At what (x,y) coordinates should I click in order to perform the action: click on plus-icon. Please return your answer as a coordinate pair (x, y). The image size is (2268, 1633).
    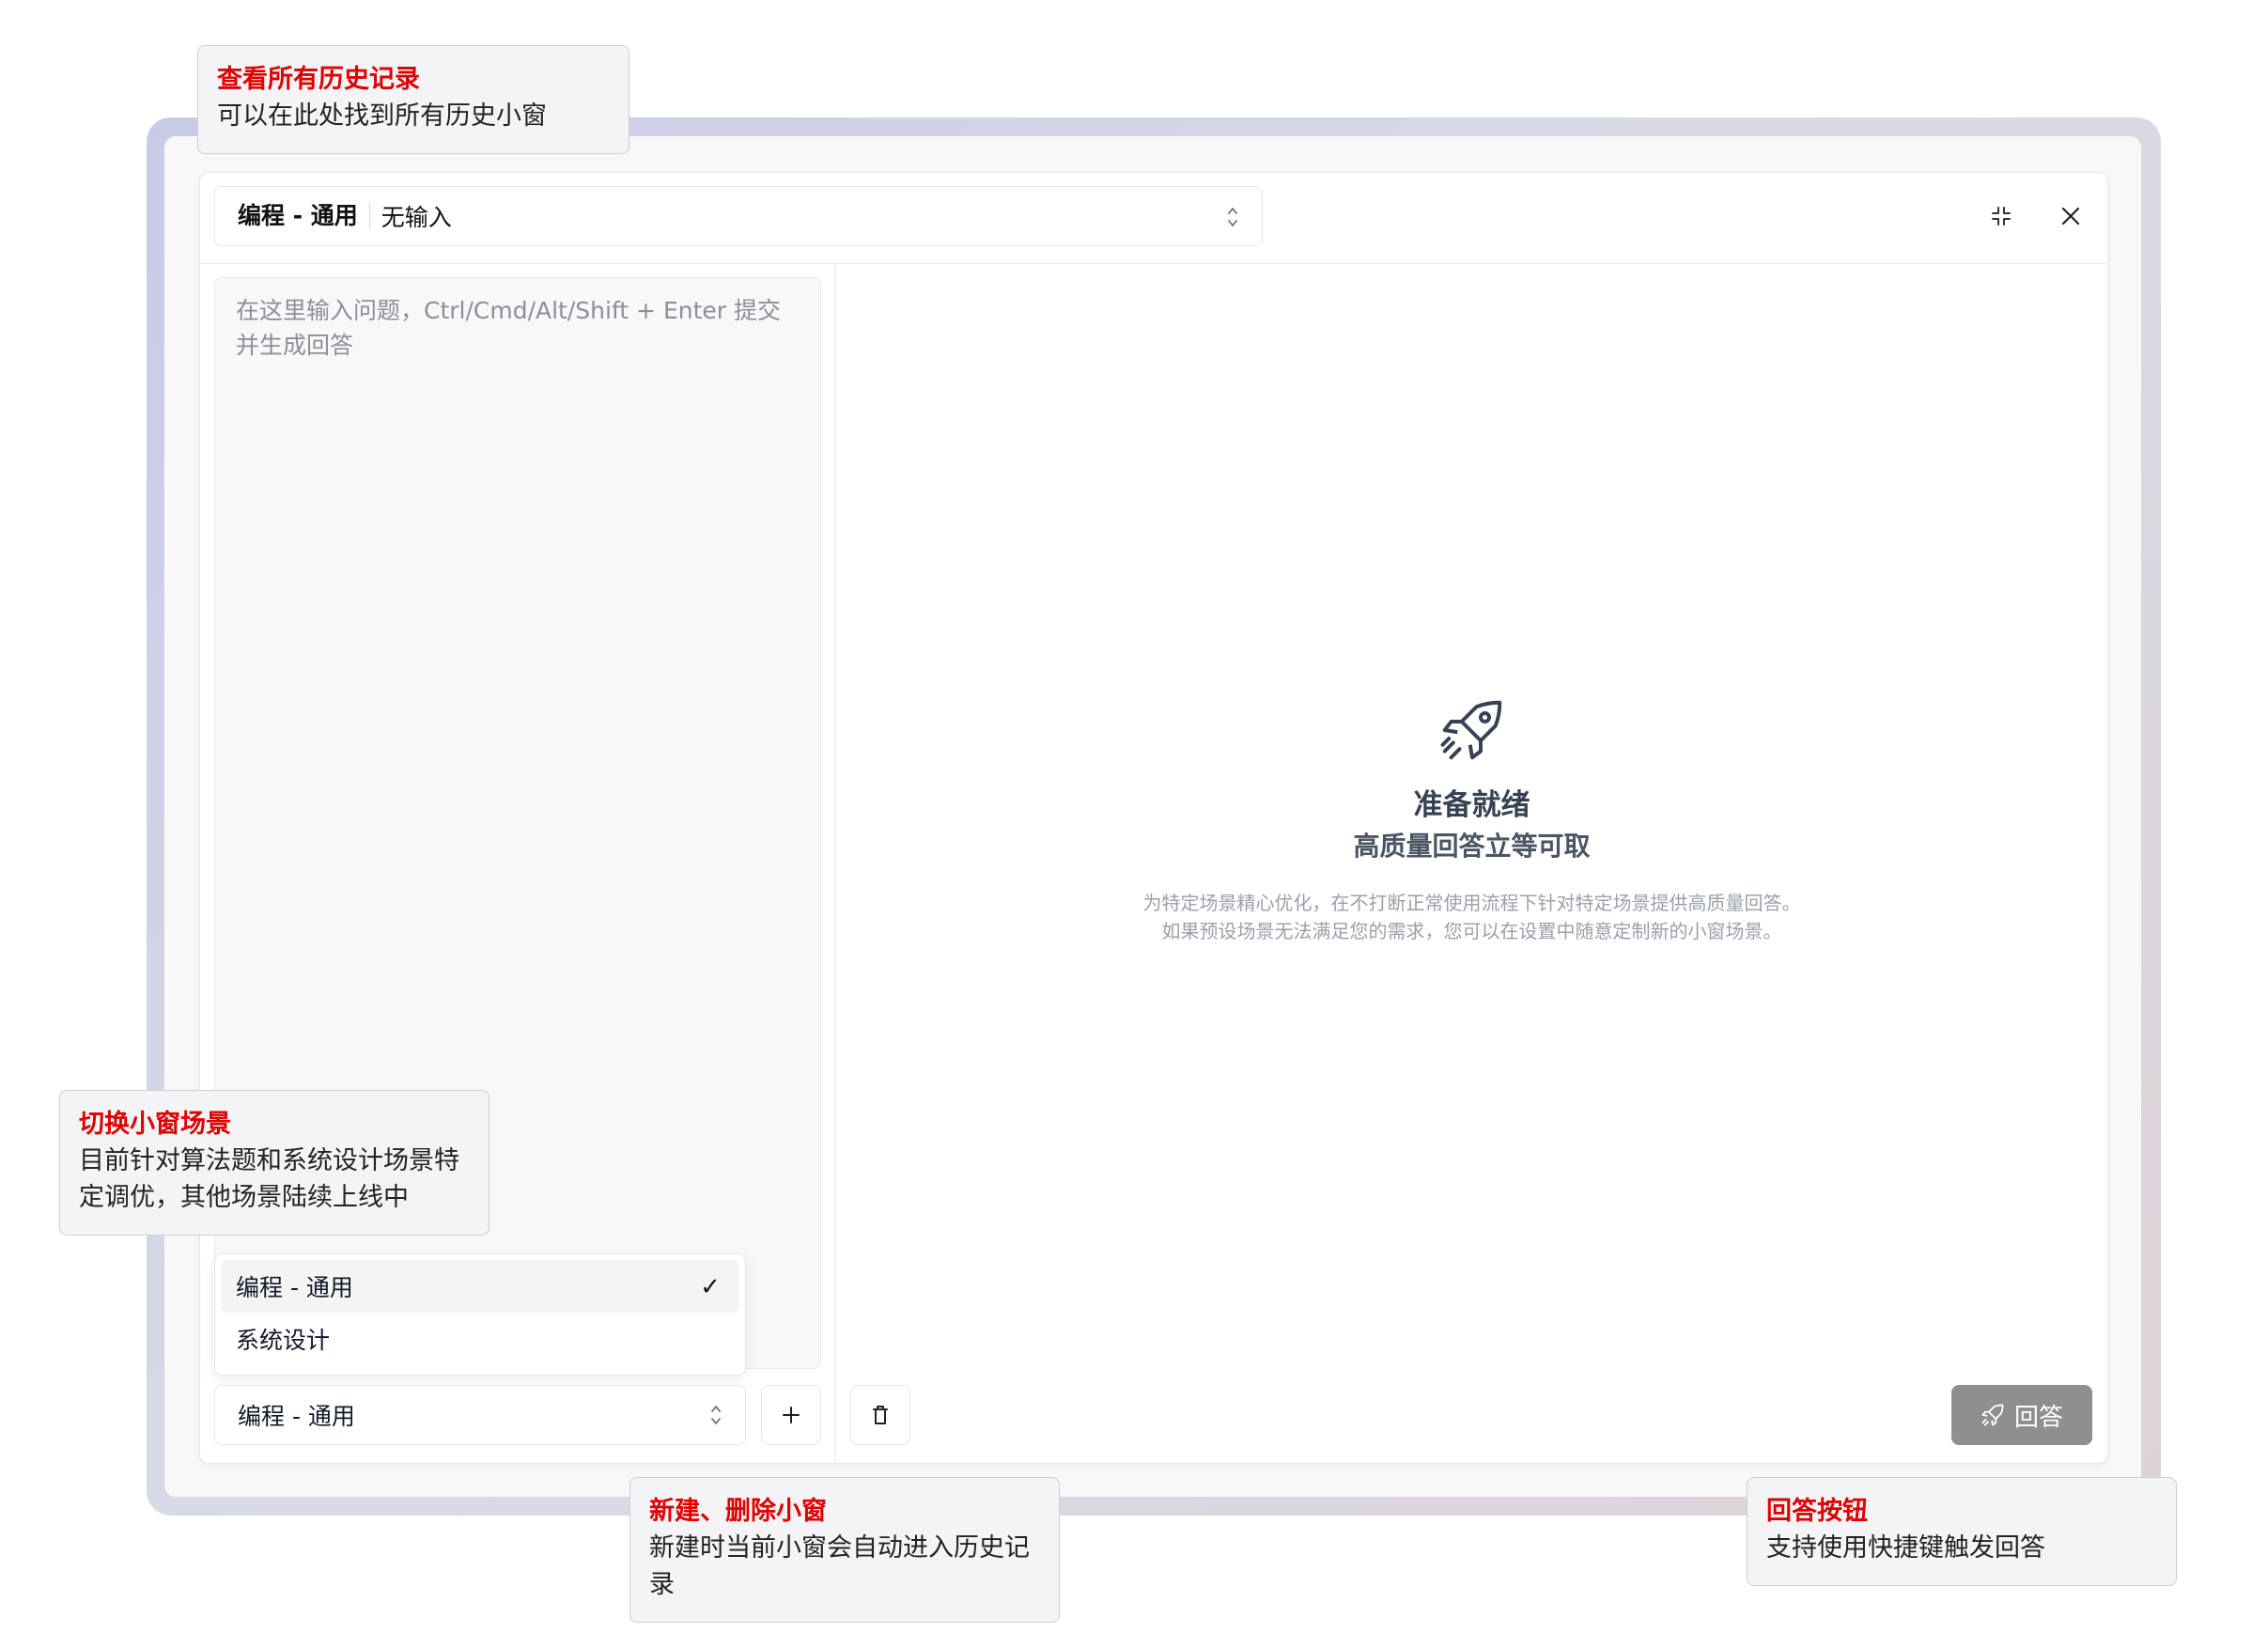
    Looking at the image, I should click on (791, 1415).